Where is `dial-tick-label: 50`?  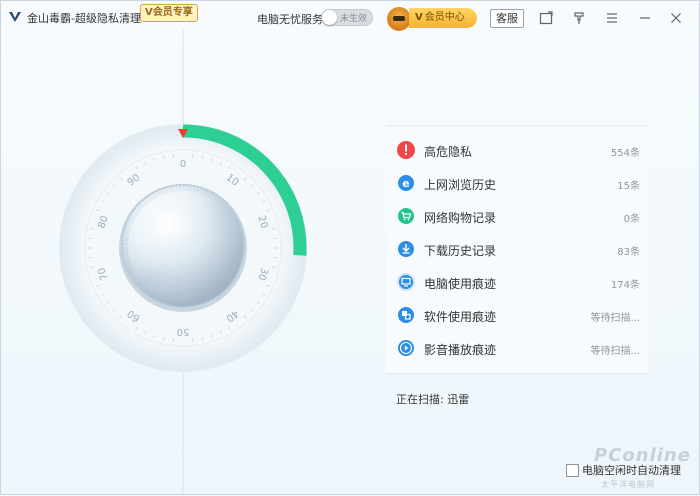
dial-tick-label: 50 is located at coordinates (183, 331).